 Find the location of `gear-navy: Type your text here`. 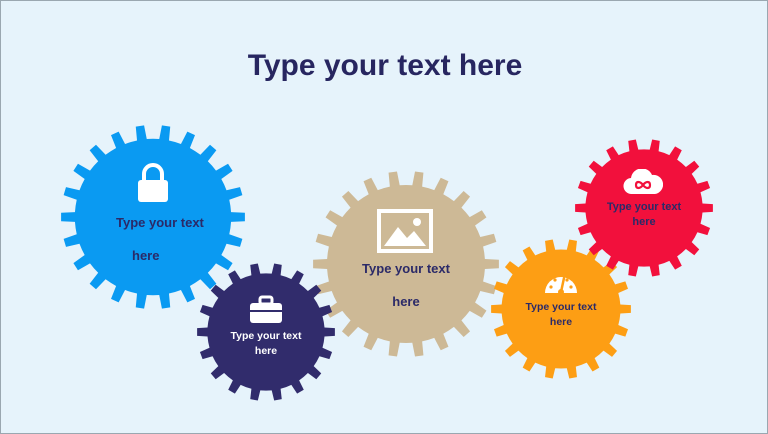

gear-navy: Type your text here is located at coordinates (266, 332).